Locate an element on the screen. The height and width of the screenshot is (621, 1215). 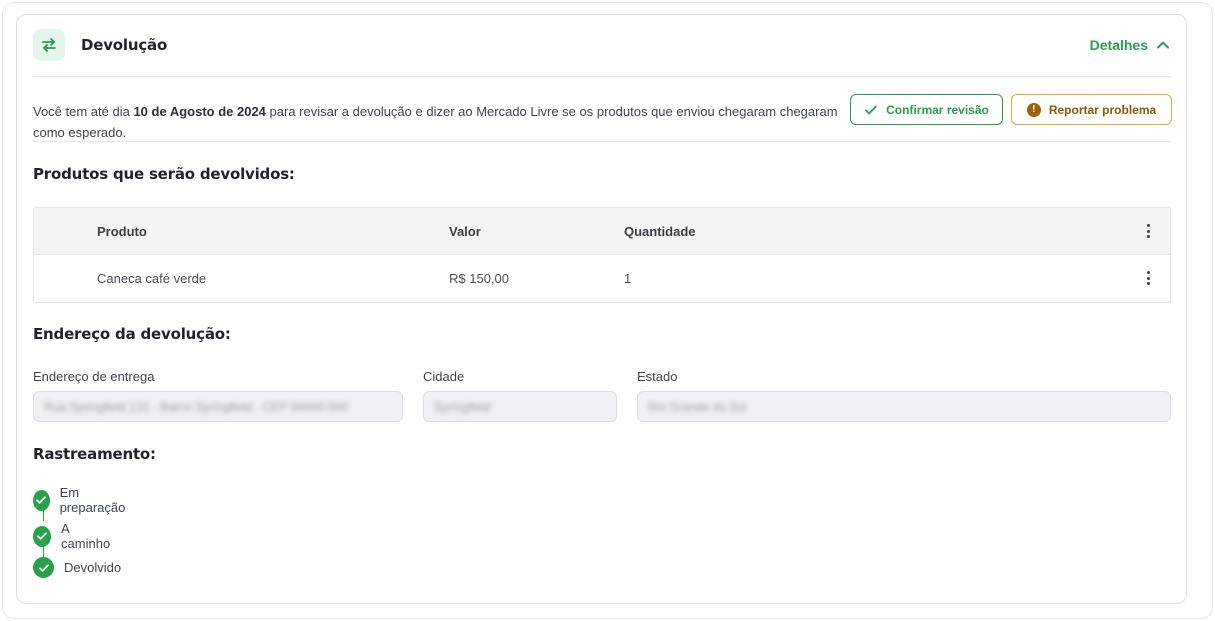
state-value: Rio Grande do Sul is located at coordinates (697, 406).